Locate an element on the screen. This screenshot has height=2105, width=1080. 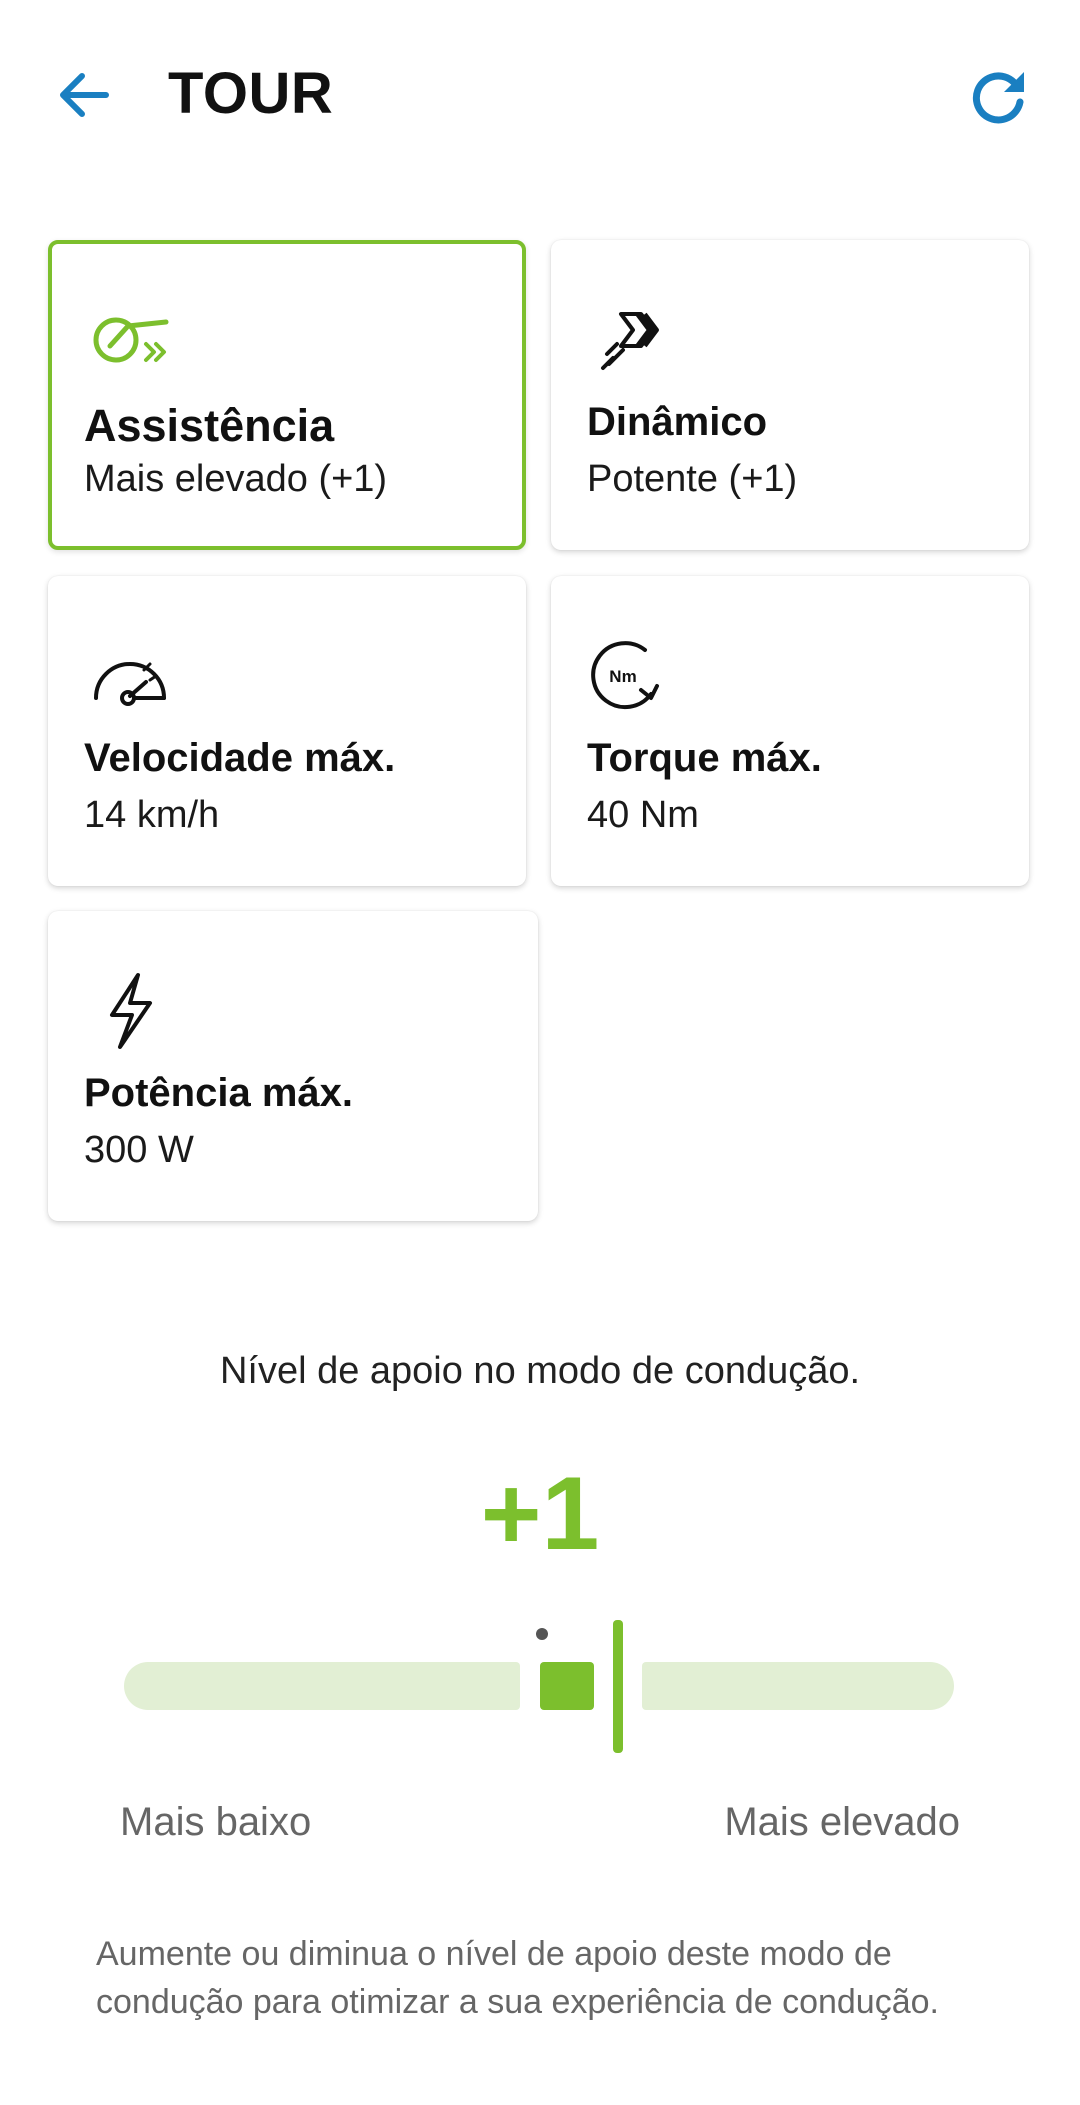
app-header: TOUR is located at coordinates (540, 95).